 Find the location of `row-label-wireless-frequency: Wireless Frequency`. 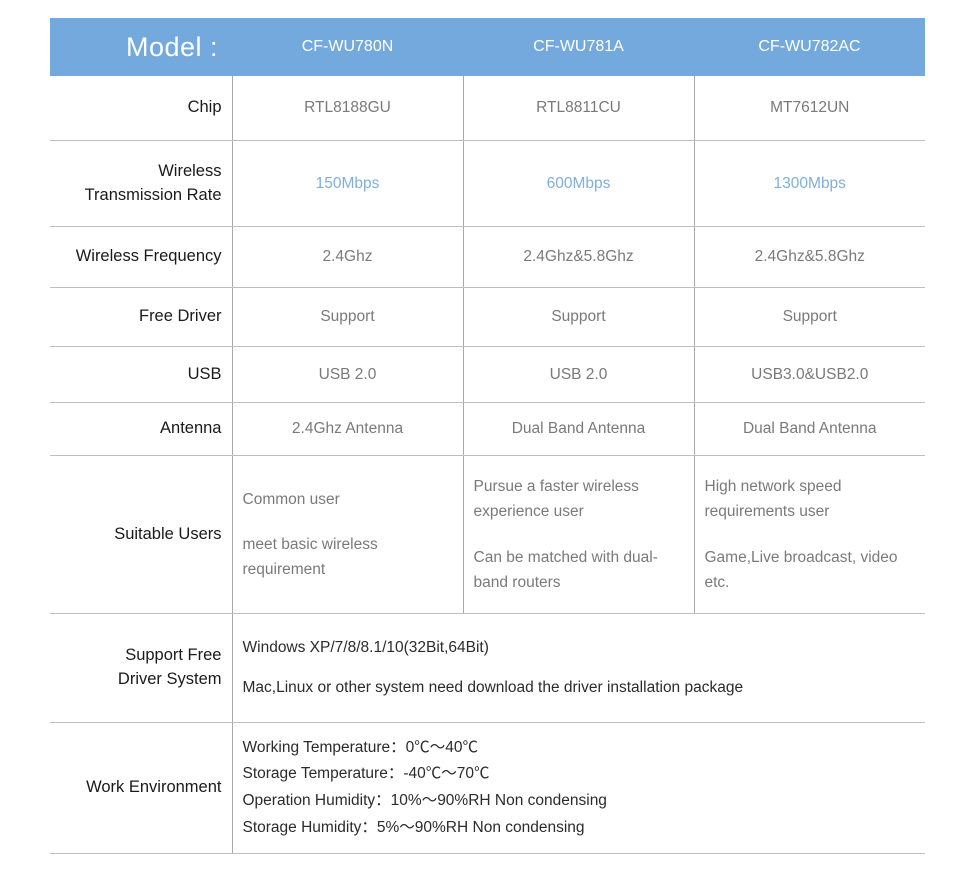

row-label-wireless-frequency: Wireless Frequency is located at coordinates (141, 257).